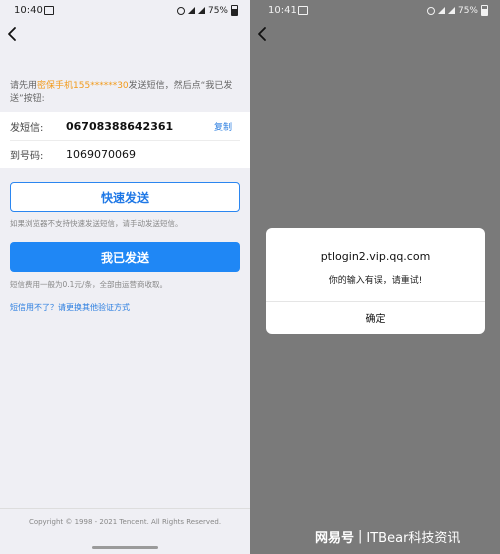 This screenshot has width=500, height=554. Describe the element at coordinates (27, 156) in the screenshot. I see `sms-number-label: 到号码:` at that location.